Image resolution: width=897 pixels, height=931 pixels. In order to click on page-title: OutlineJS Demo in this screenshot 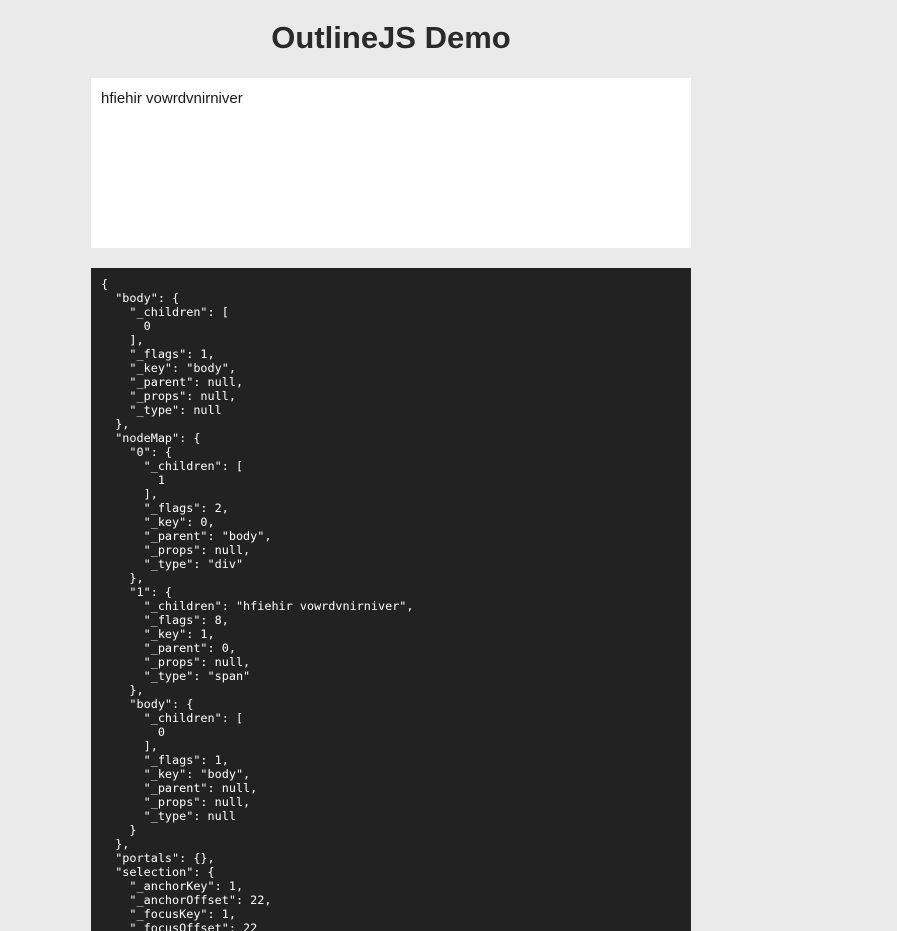, I will do `click(391, 37)`.